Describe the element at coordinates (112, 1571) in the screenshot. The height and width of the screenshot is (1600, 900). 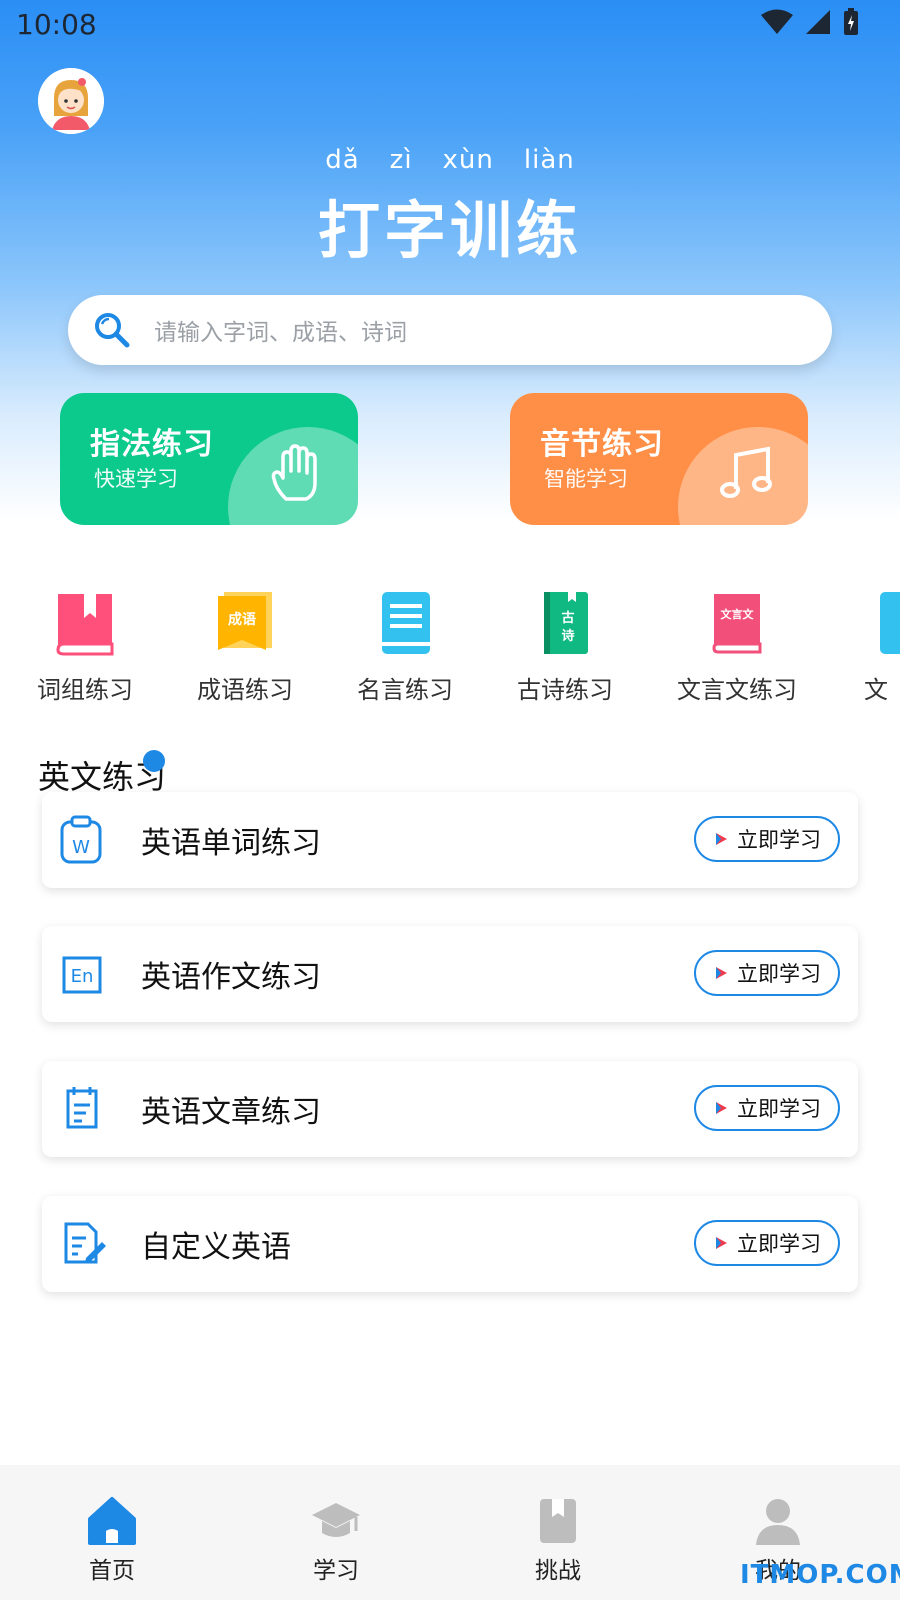
I see `nav-label: 首页` at that location.